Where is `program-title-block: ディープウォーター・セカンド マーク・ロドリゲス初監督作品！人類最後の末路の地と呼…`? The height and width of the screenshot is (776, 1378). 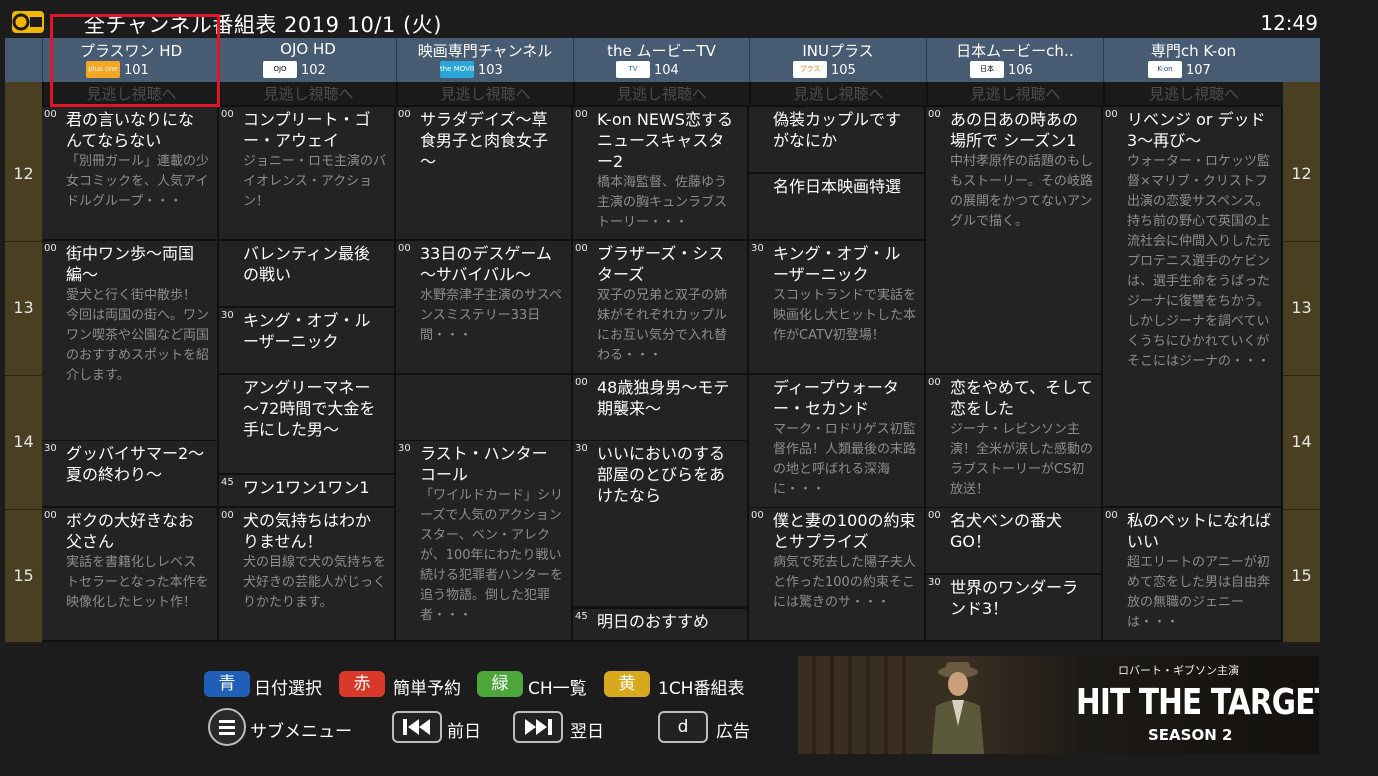
program-title-block: ディープウォーター・セカンド マーク・ロドリゲス初監督作品！人類最後の末路の地と呼… is located at coordinates (844, 438).